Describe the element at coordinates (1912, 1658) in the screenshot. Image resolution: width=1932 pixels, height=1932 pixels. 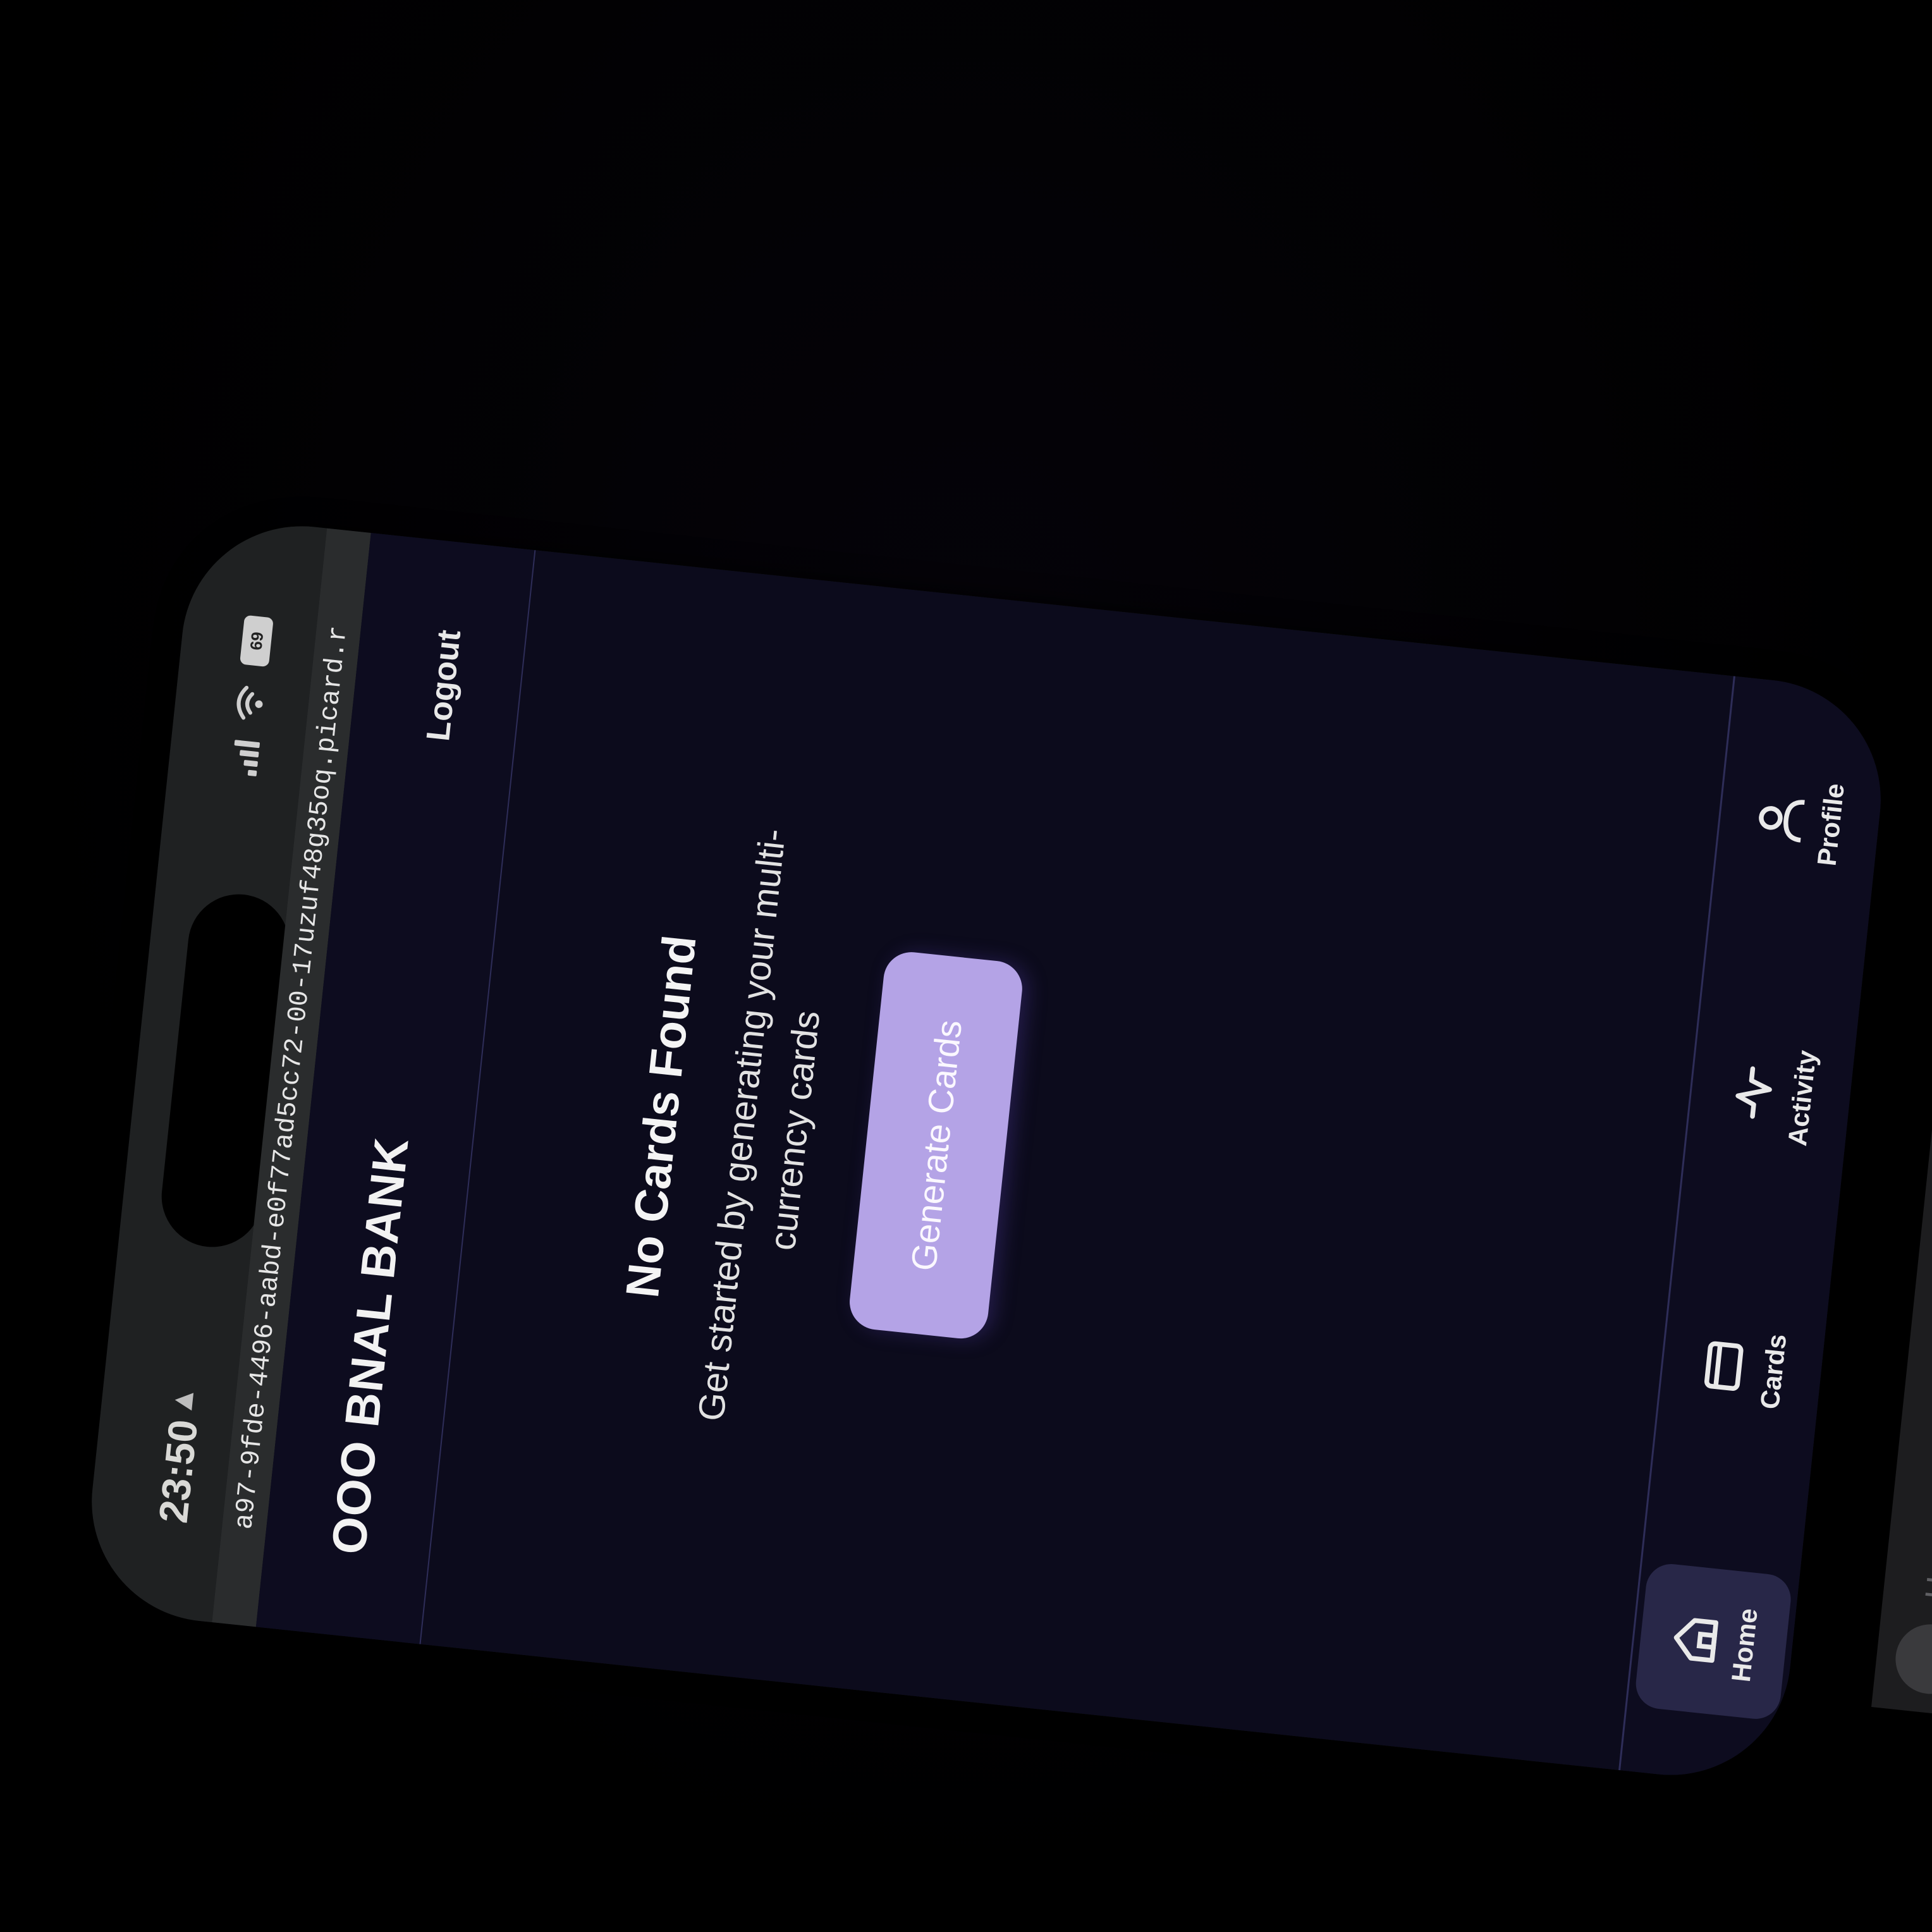
I see `camera-icon` at that location.